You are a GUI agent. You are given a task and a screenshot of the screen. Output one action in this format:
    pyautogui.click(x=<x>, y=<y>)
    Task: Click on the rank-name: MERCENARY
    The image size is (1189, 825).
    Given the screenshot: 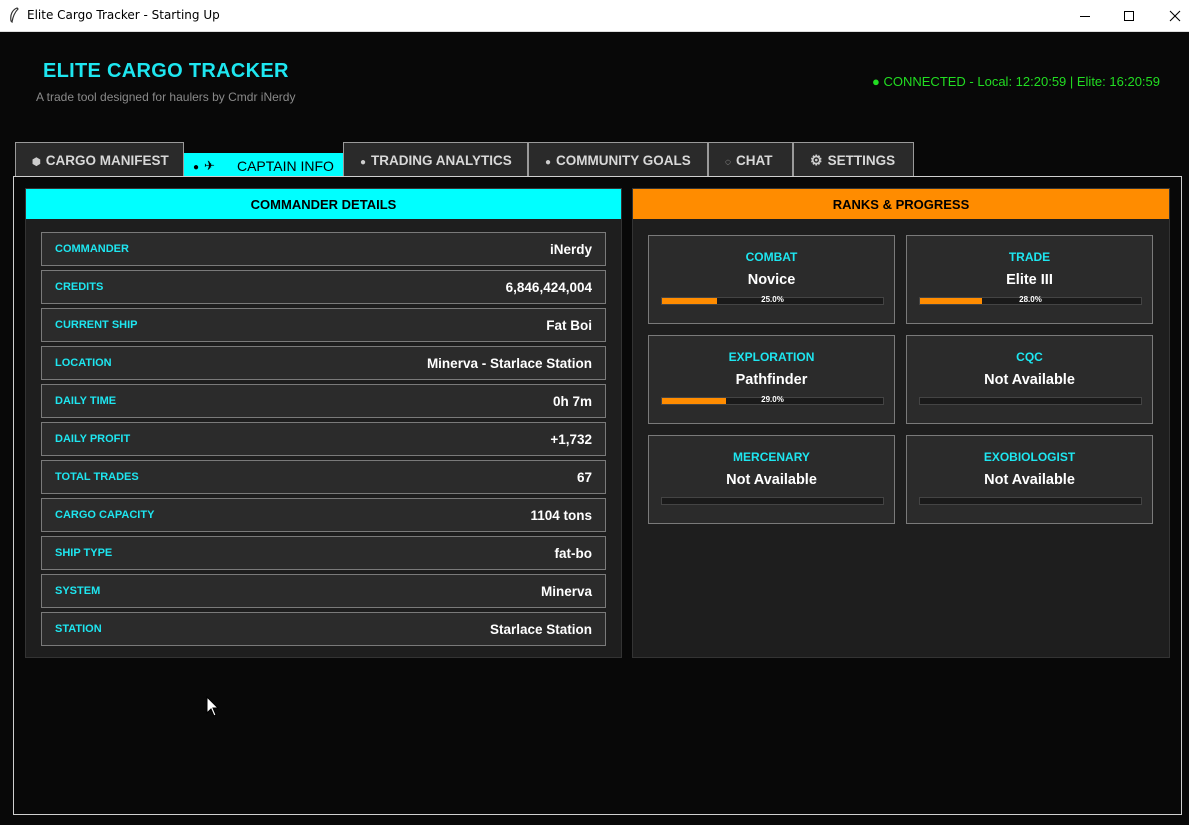 What is the action you would take?
    pyautogui.click(x=771, y=457)
    